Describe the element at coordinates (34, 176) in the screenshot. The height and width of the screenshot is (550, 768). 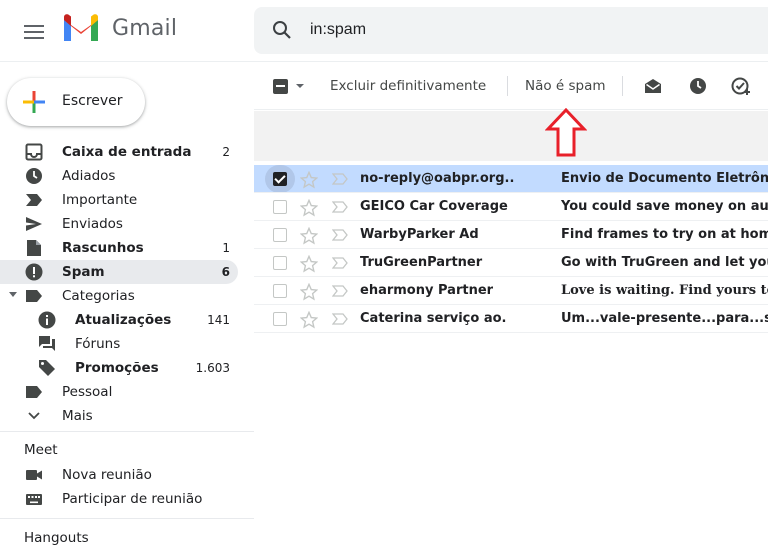
I see `clock-icon` at that location.